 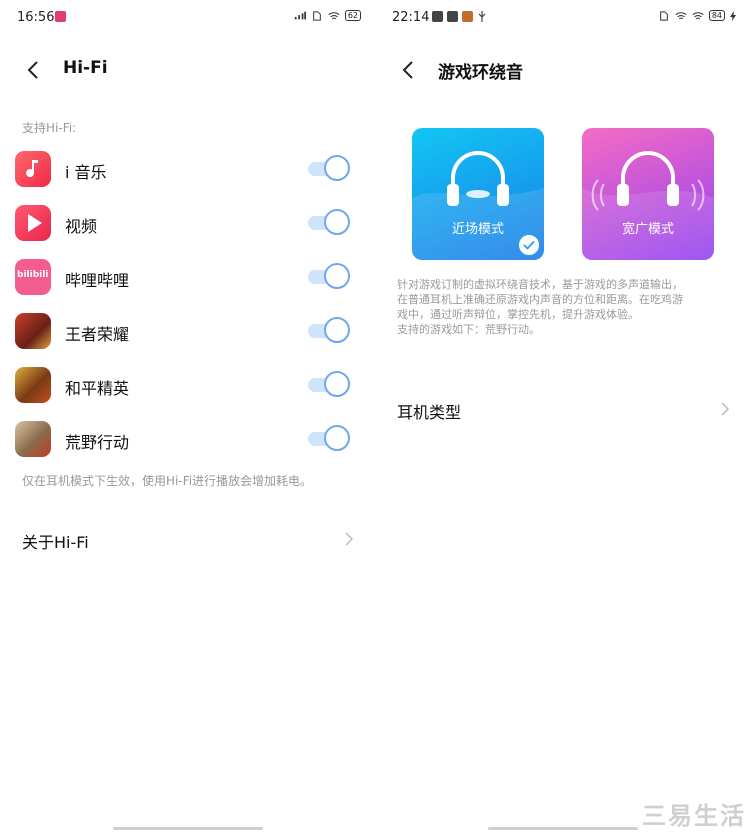 I want to click on app-row-imusic: i 音乐, so click(x=187, y=178).